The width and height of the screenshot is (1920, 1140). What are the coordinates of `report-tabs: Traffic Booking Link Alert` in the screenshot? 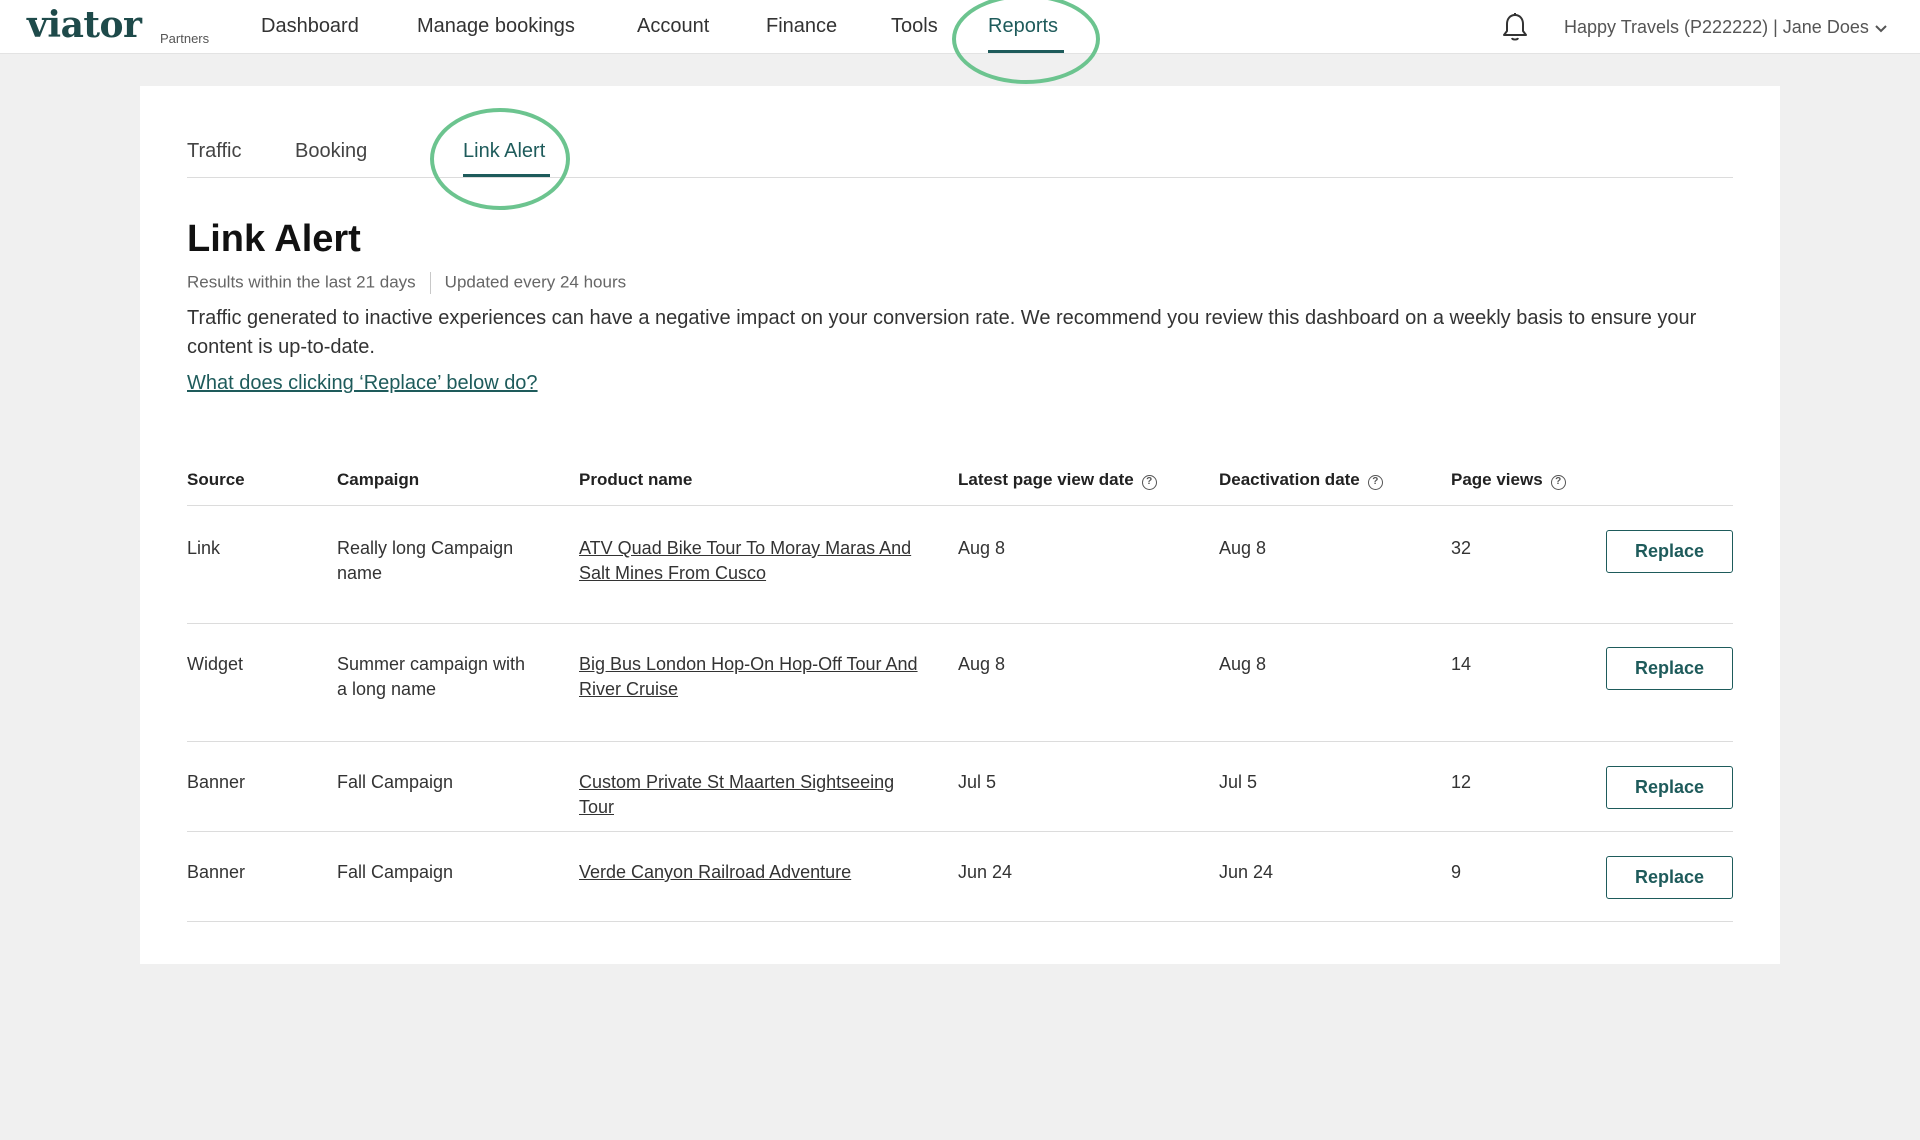 It's located at (960, 148).